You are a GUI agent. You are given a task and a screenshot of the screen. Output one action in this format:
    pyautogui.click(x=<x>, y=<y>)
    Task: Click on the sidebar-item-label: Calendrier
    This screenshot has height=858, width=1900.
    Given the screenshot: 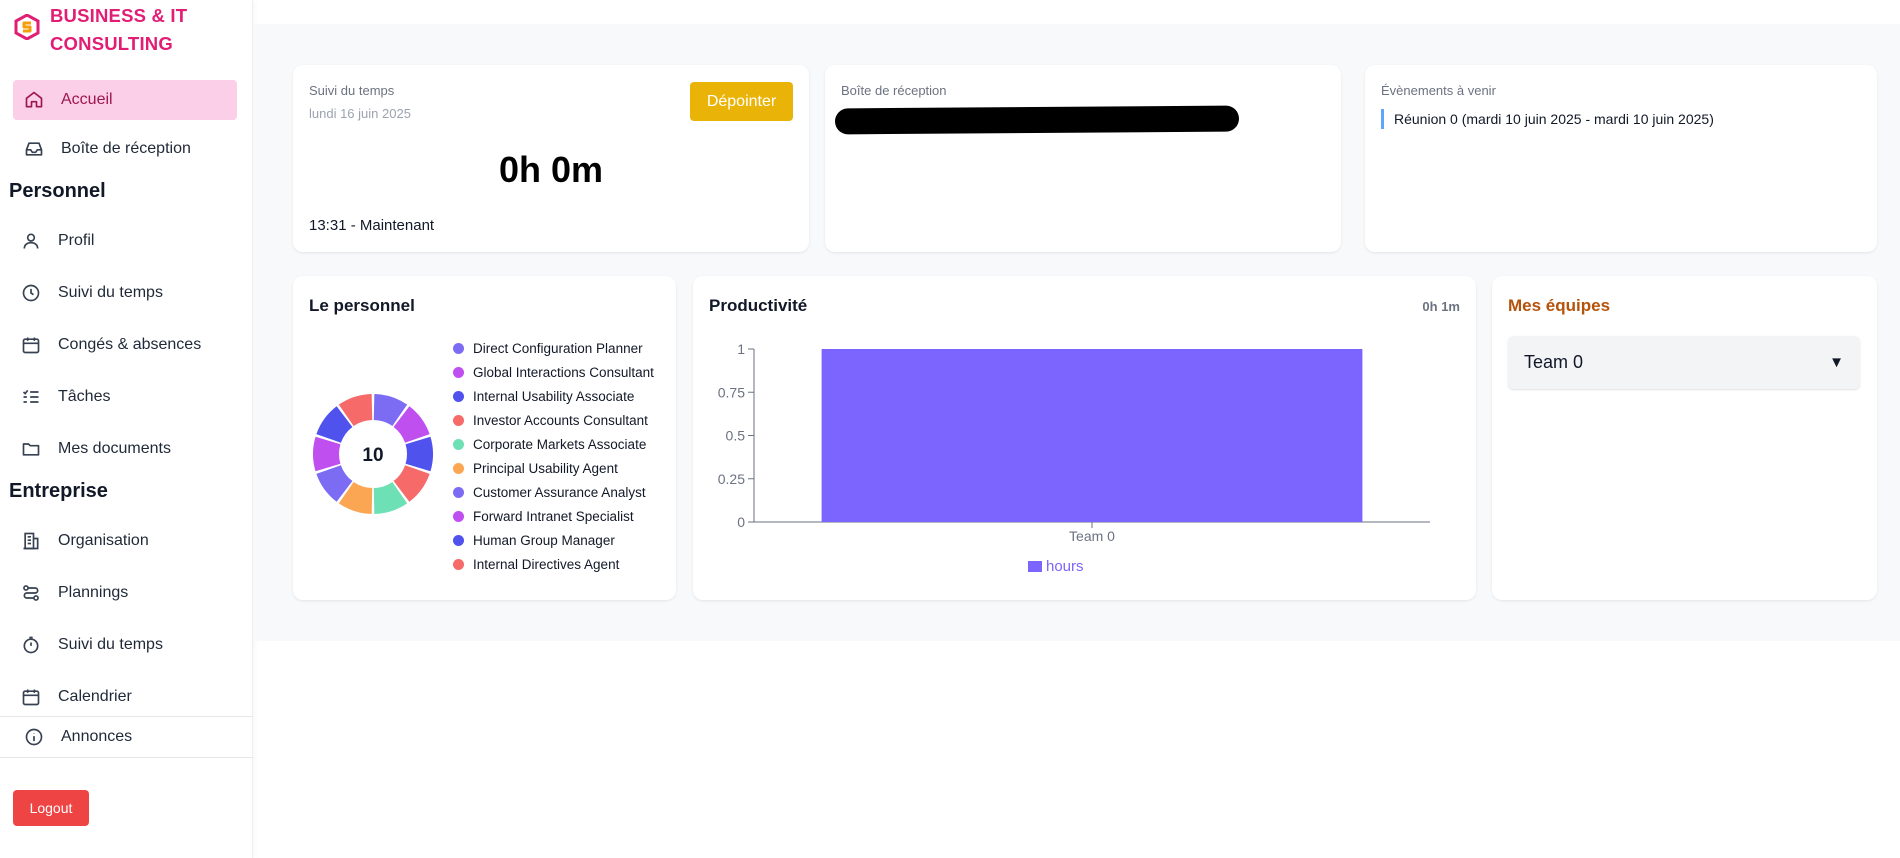 What is the action you would take?
    pyautogui.click(x=95, y=696)
    